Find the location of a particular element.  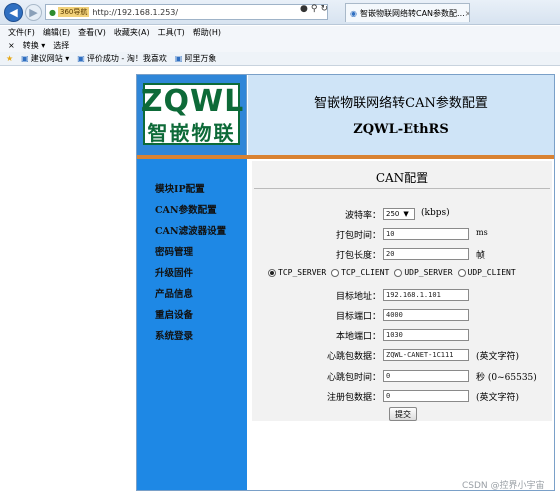

browser-tab: ◉ 智嵌物联网络转CAN参数配... × is located at coordinates (407, 12).